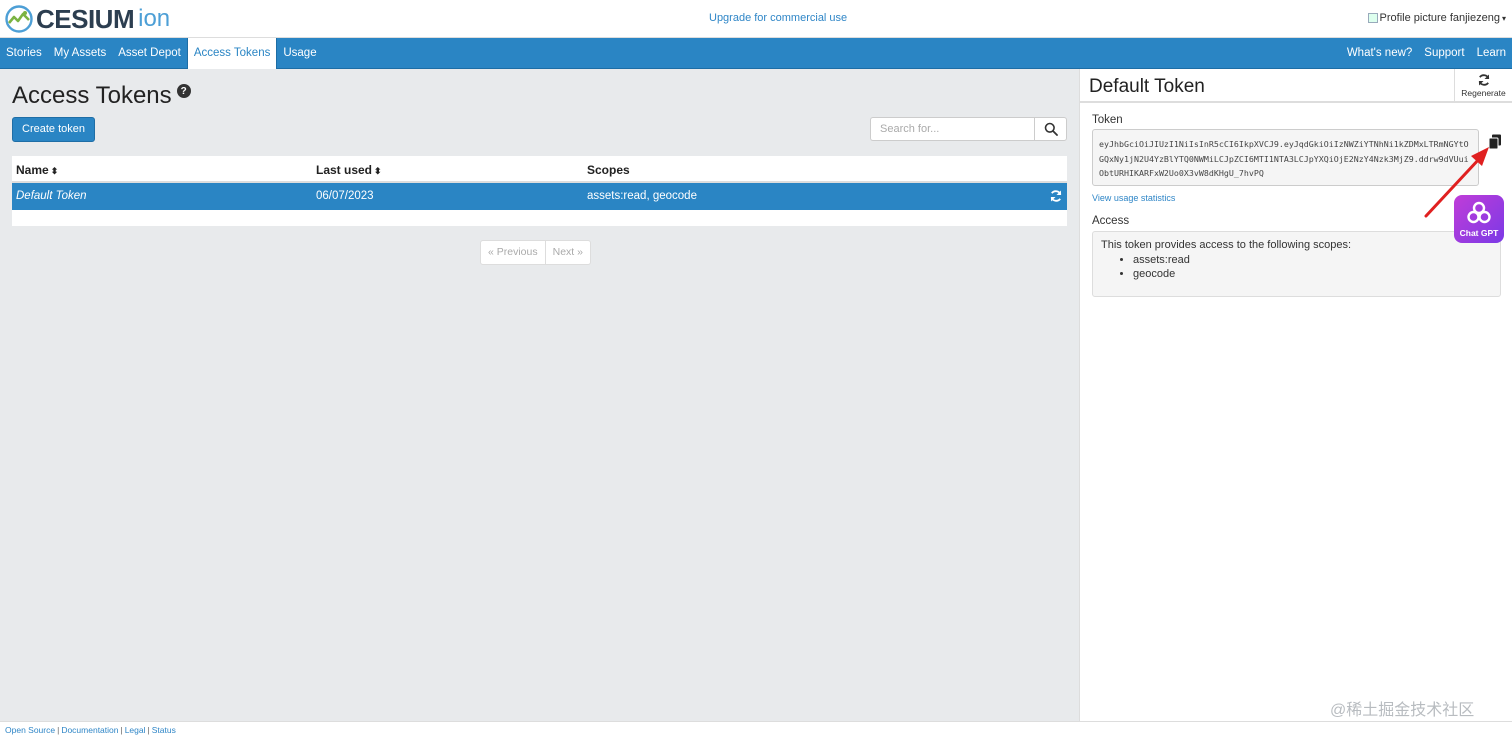 This screenshot has height=738, width=1512. Describe the element at coordinates (1491, 53) in the screenshot. I see `nav-item-learn: Learn` at that location.